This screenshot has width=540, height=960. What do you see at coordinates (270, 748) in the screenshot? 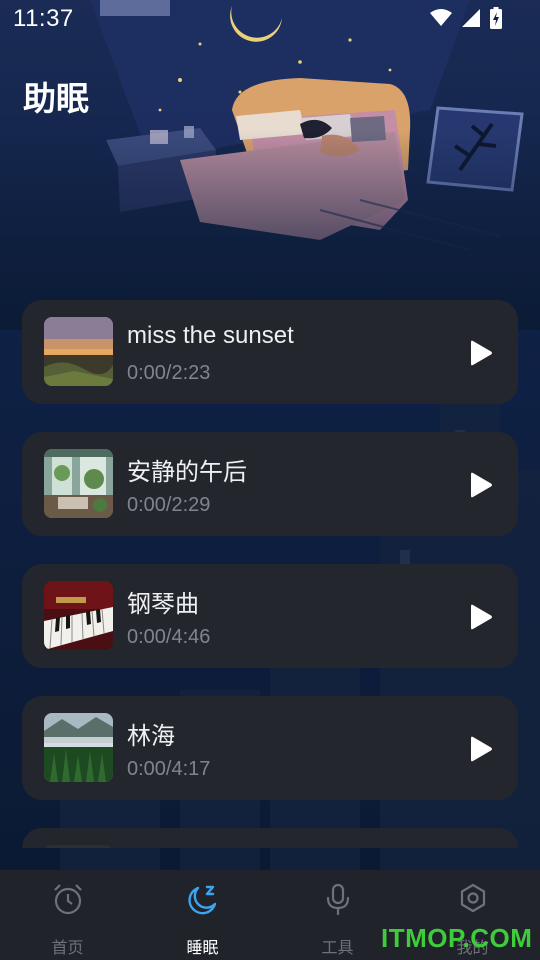
I see `track-card: 林海 0:00/4:17` at bounding box center [270, 748].